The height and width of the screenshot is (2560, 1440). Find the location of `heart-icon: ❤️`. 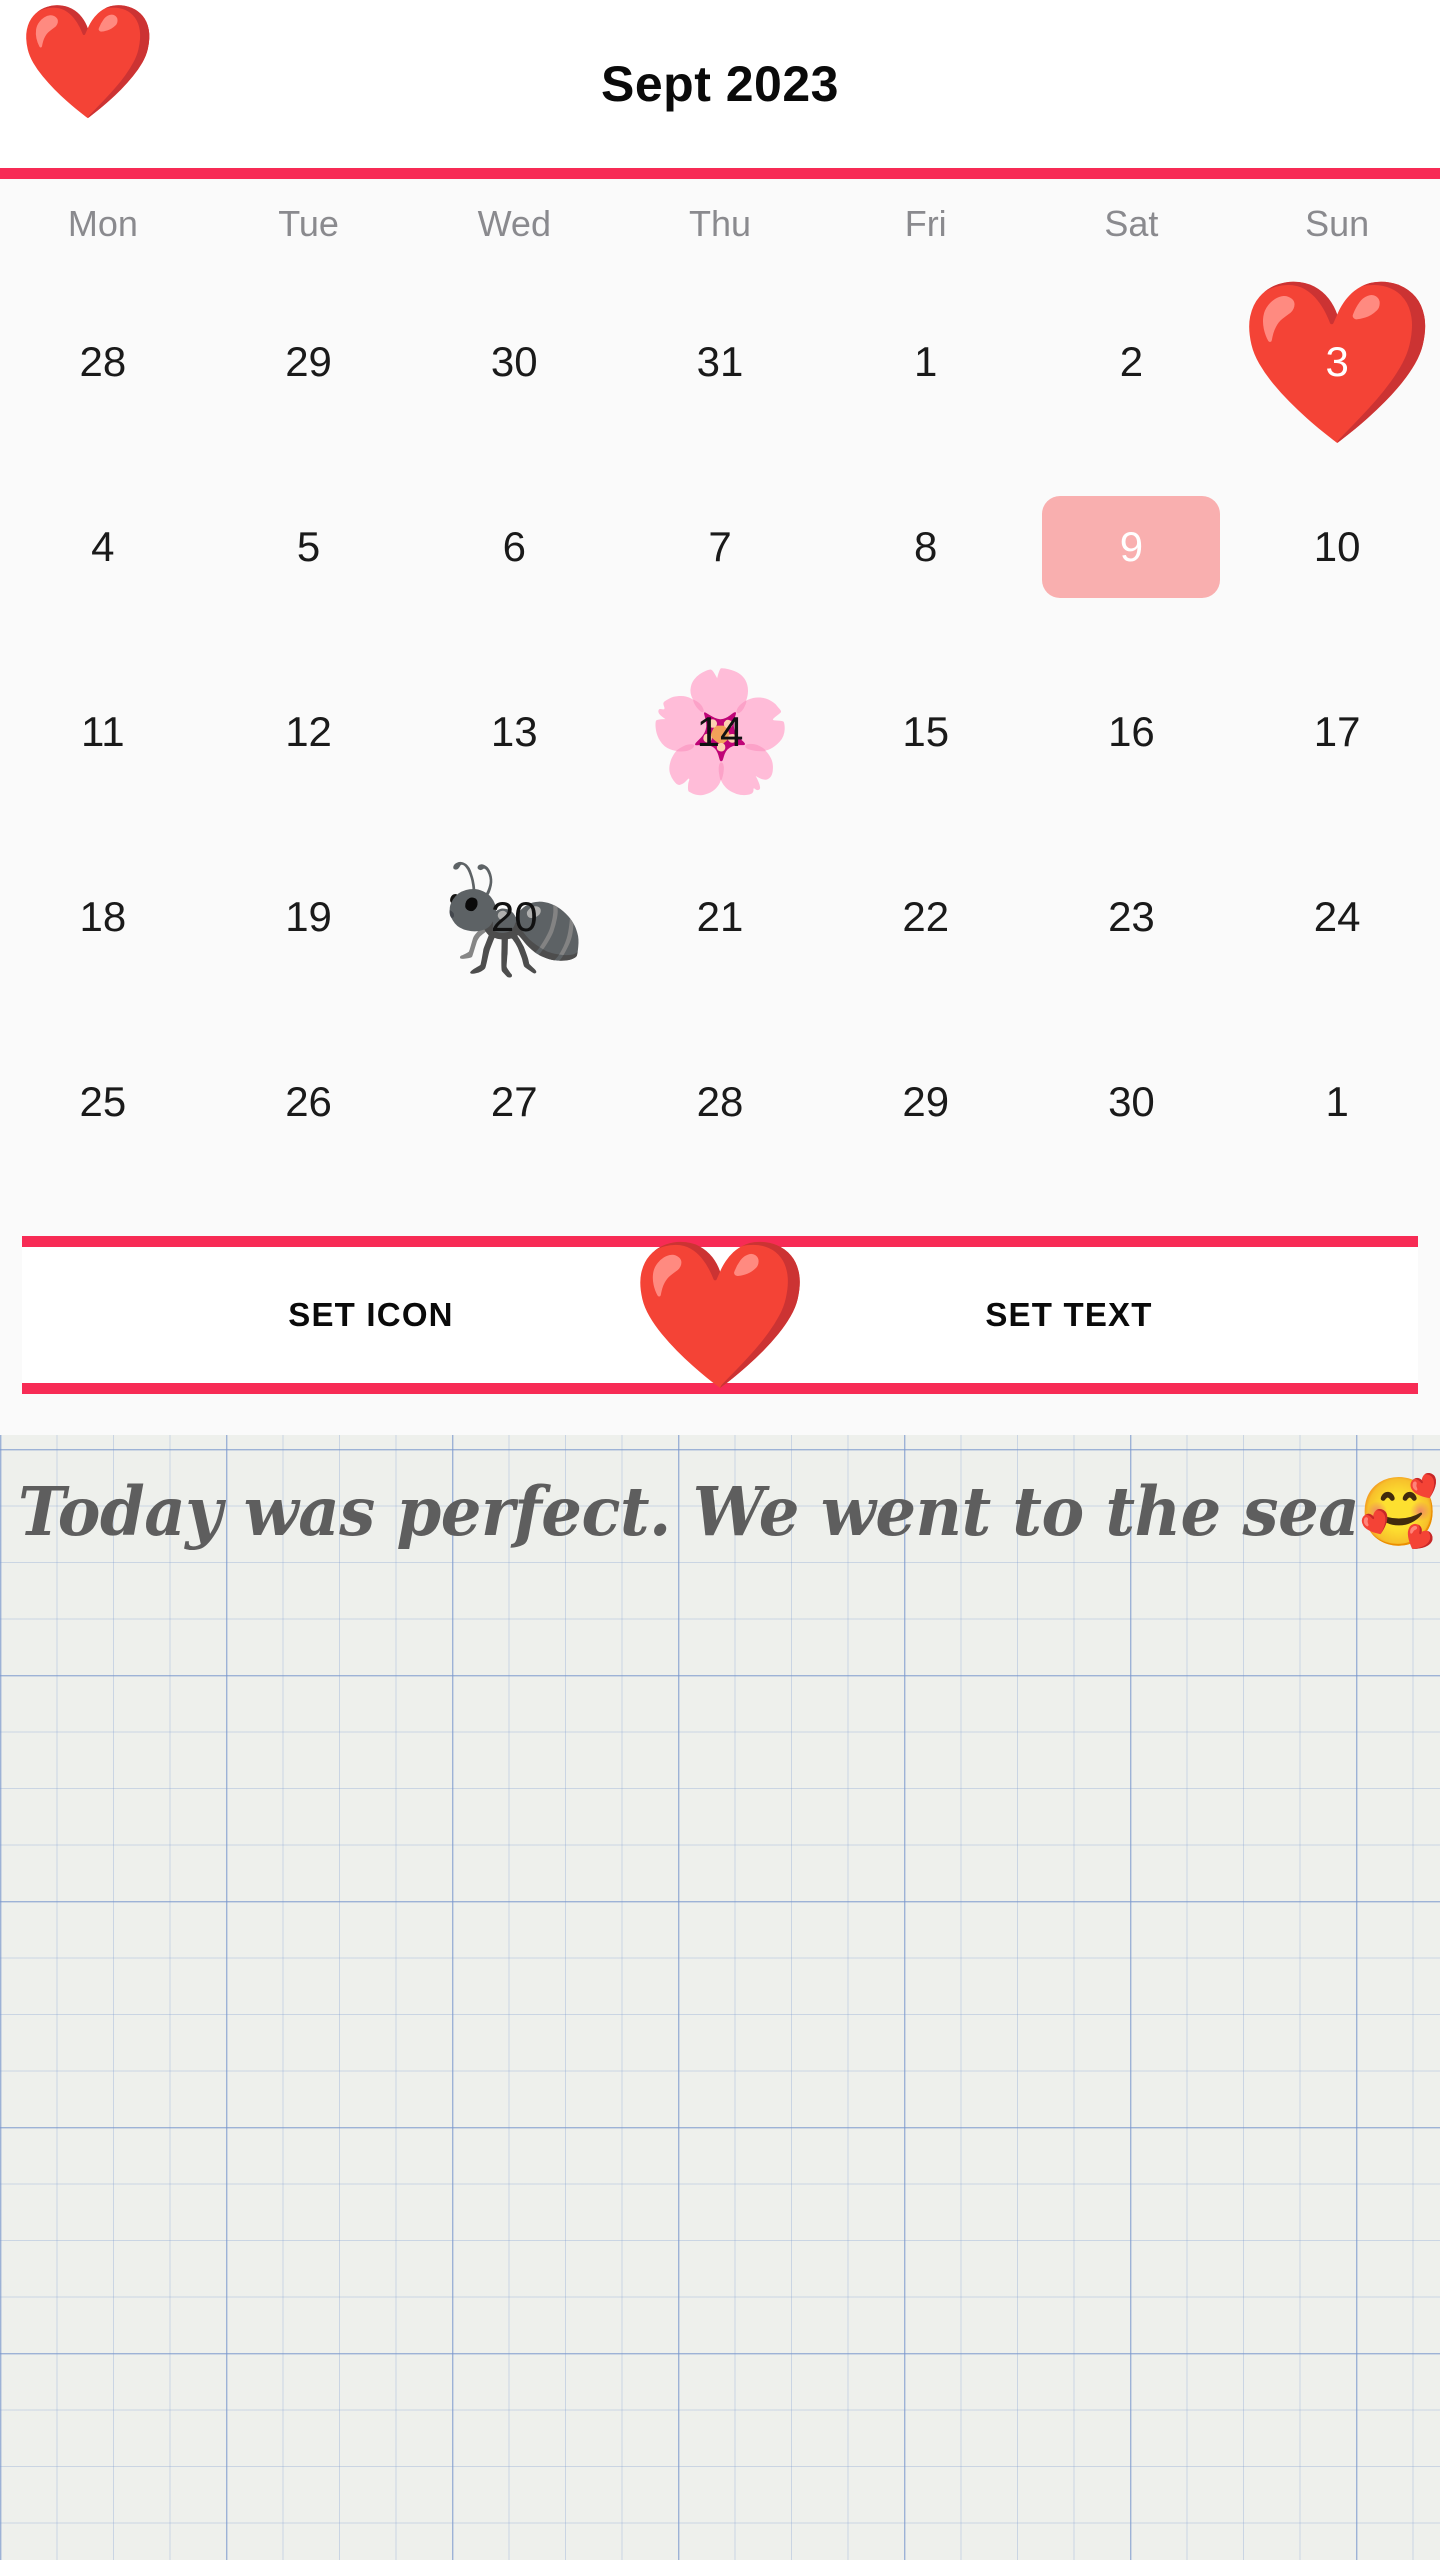

heart-icon: ❤️ is located at coordinates (88, 62).